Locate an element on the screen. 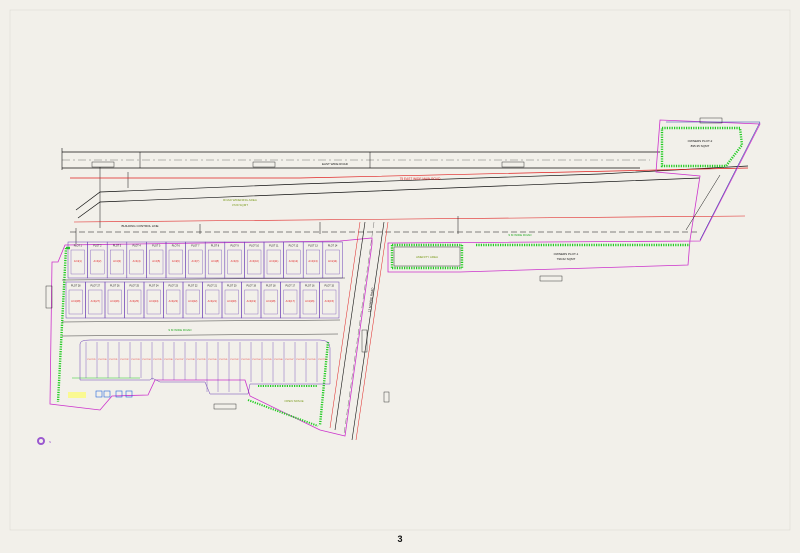  plot-row1-9: PLOT 9 A=4(9) is located at coordinates (234, 260).